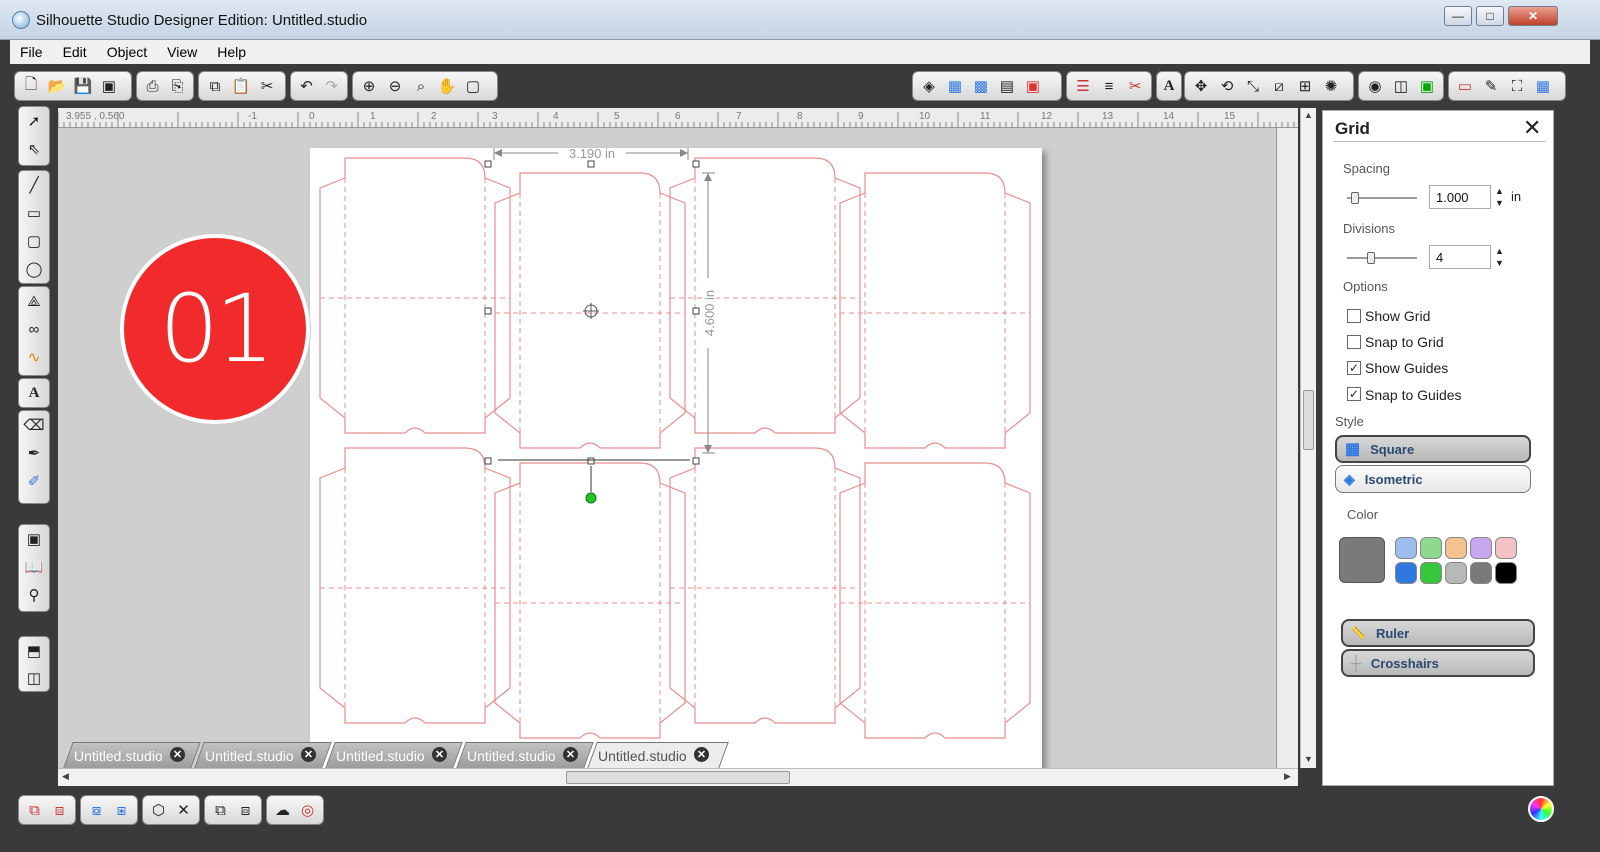 The height and width of the screenshot is (852, 1600). What do you see at coordinates (1438, 633) in the screenshot?
I see `ruler-button: 📏 Ruler` at bounding box center [1438, 633].